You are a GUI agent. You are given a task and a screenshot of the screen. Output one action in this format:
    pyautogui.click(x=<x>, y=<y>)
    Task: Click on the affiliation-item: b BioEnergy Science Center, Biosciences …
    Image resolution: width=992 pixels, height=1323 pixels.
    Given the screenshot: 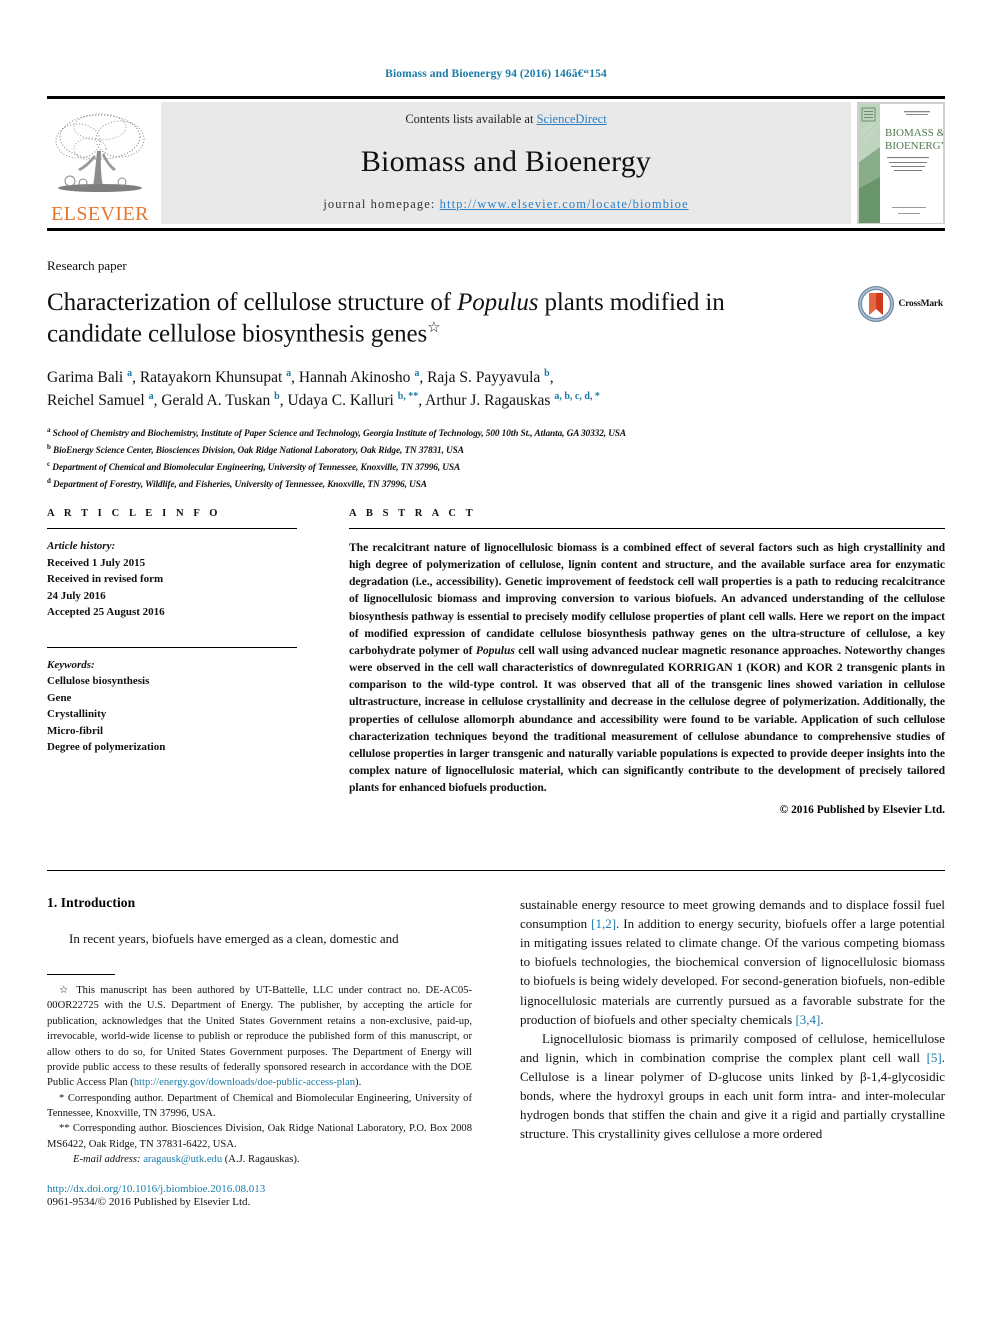 What is the action you would take?
    pyautogui.click(x=496, y=450)
    